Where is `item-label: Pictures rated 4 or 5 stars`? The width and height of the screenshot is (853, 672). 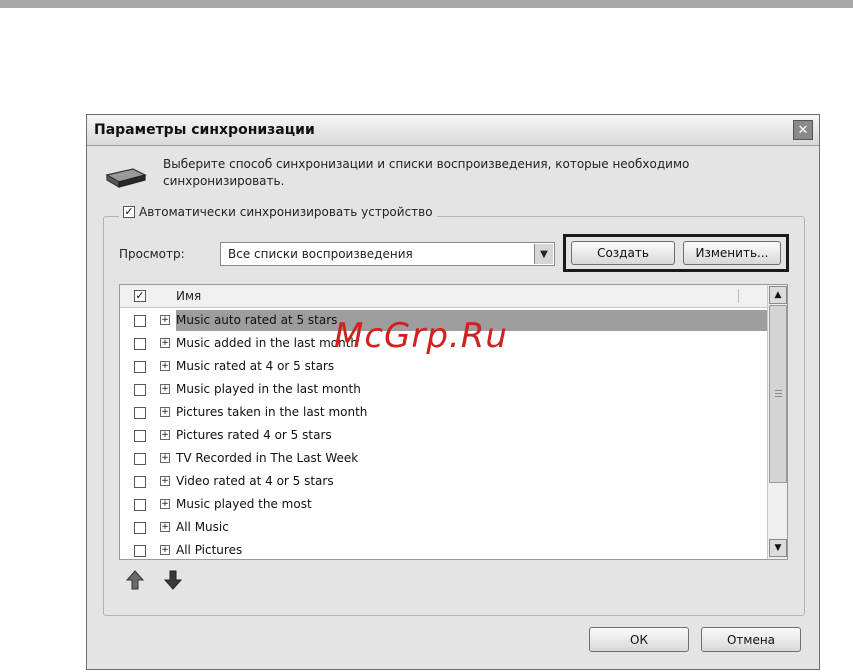 item-label: Pictures rated 4 or 5 stars is located at coordinates (254, 435).